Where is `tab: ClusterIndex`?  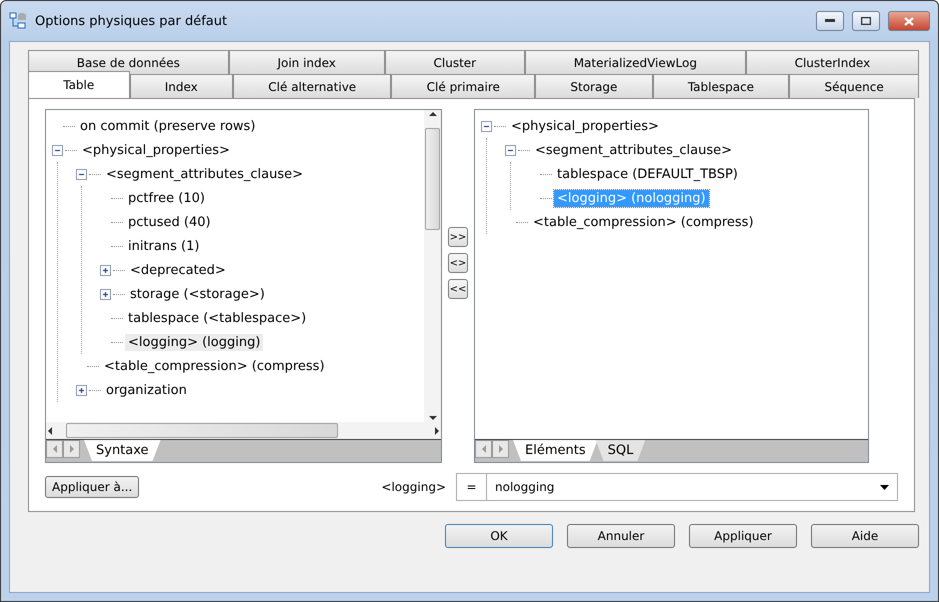
tab: ClusterIndex is located at coordinates (833, 62).